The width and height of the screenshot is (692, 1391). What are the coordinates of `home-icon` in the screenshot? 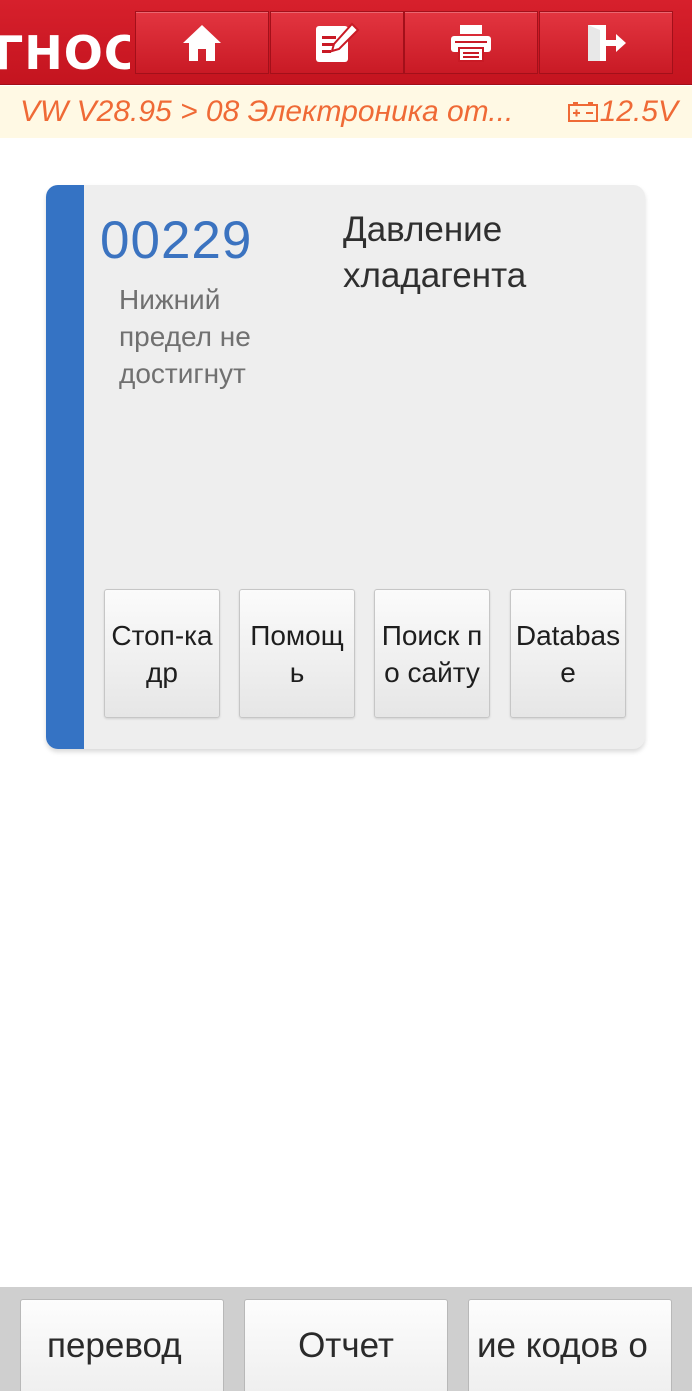 It's located at (202, 42).